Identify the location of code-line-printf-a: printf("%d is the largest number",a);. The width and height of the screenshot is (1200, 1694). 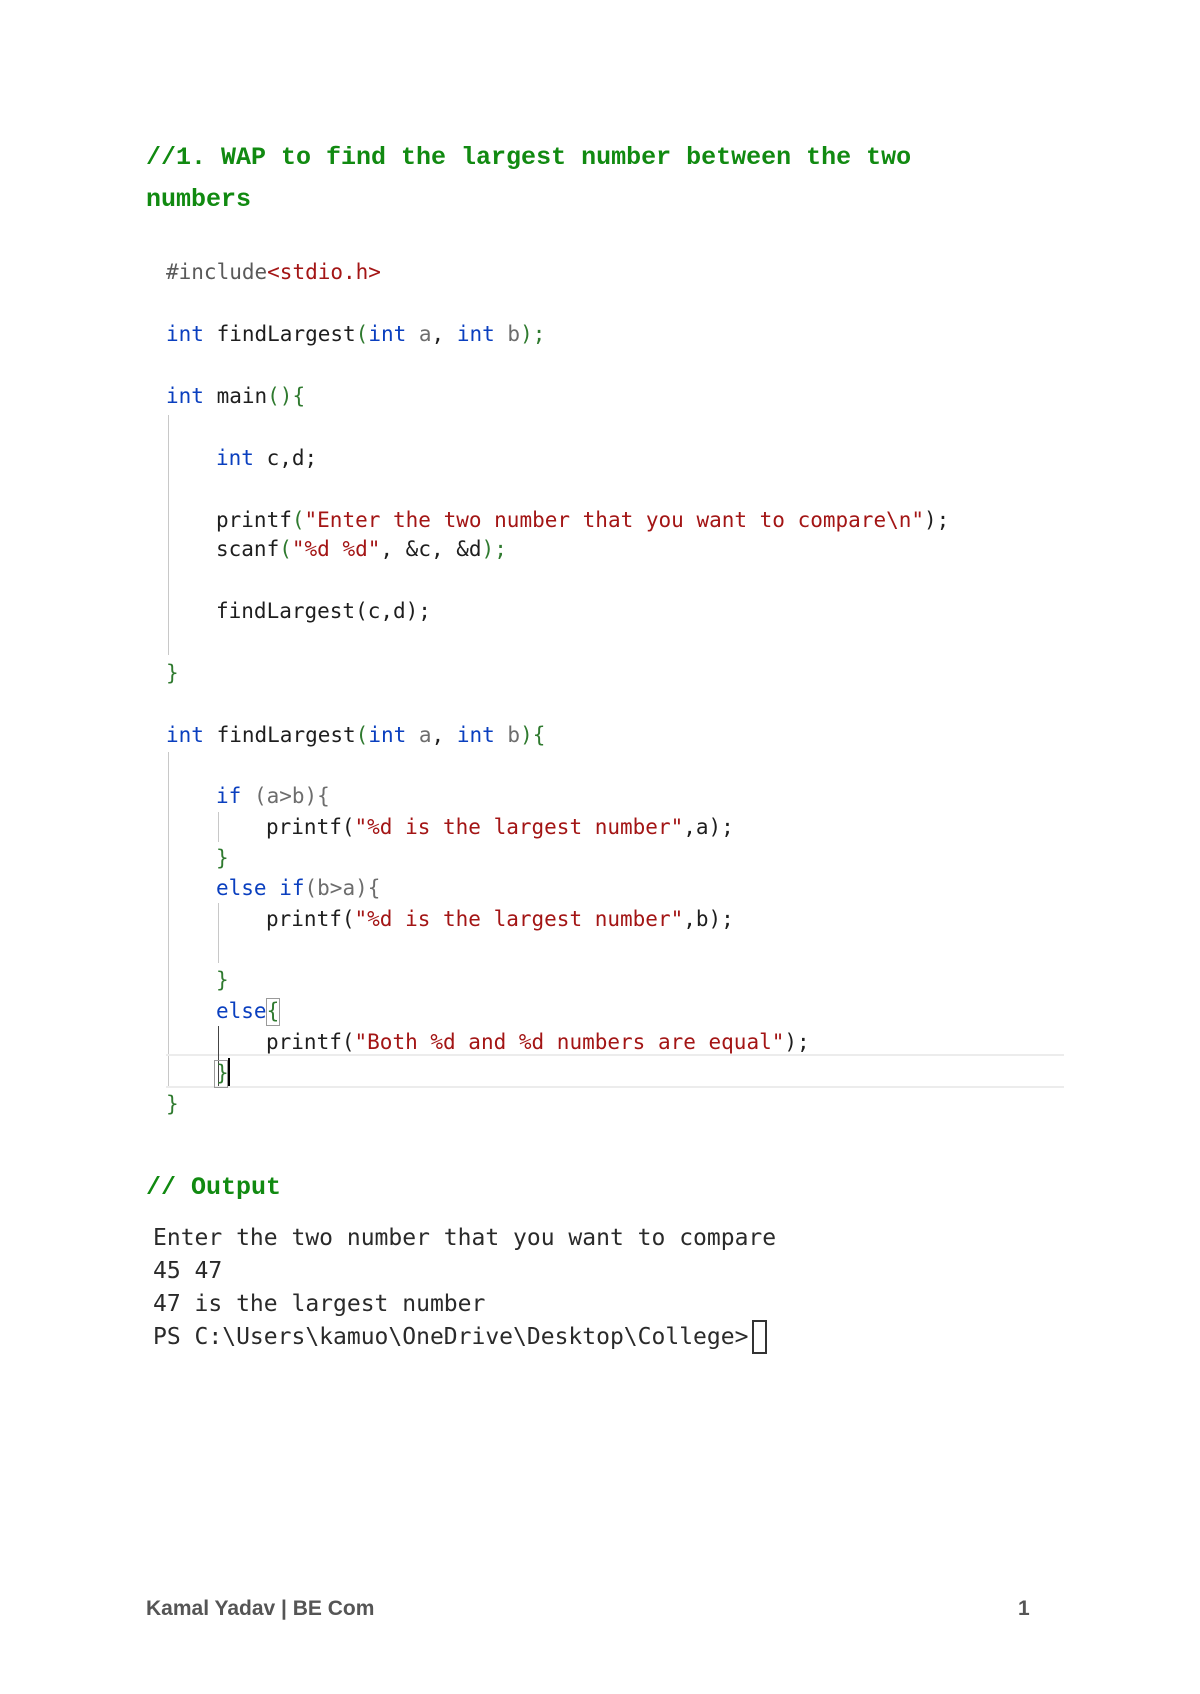
(500, 827).